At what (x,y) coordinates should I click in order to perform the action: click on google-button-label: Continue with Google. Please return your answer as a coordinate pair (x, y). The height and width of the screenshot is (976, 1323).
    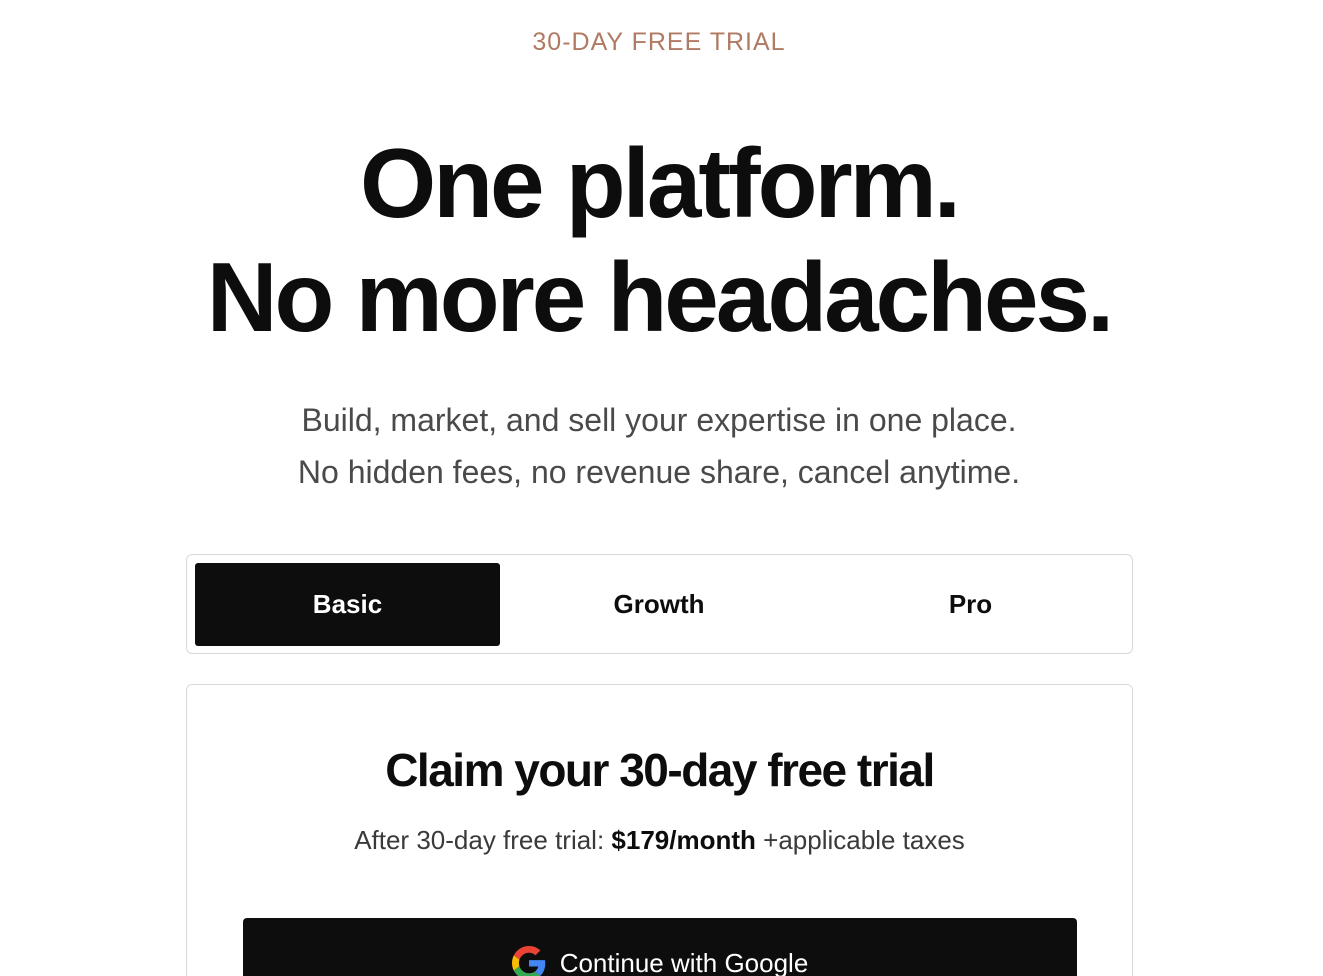
    Looking at the image, I should click on (684, 961).